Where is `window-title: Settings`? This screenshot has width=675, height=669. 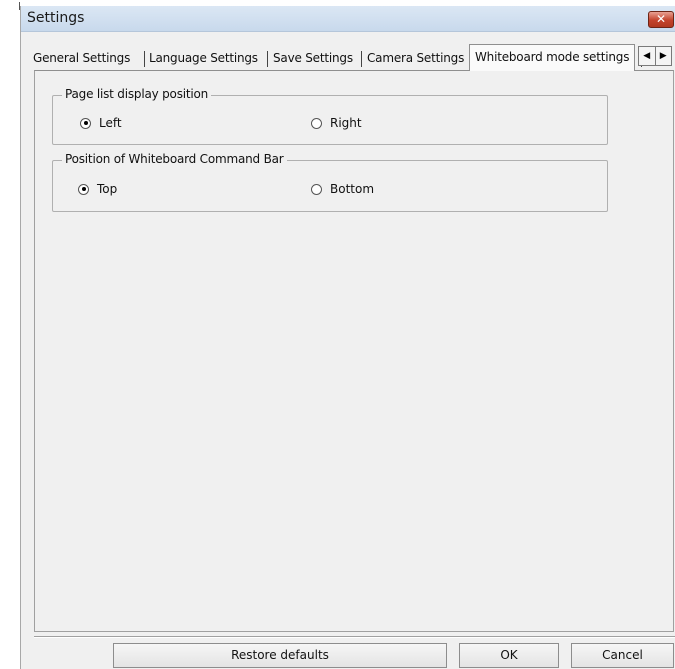 window-title: Settings is located at coordinates (56, 18).